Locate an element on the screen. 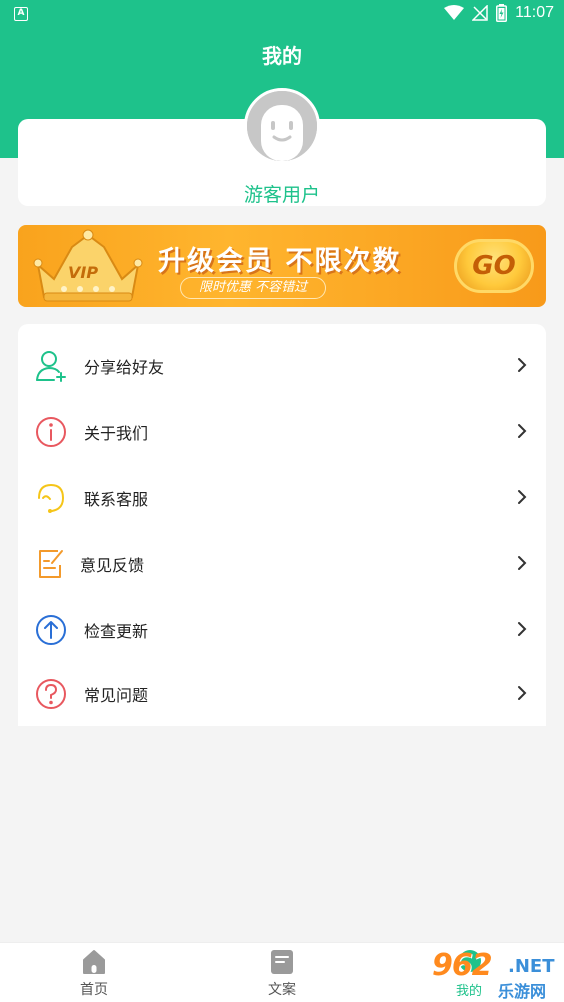 This screenshot has width=564, height=1002. menu-item-label: 常见问题 is located at coordinates (116, 695).